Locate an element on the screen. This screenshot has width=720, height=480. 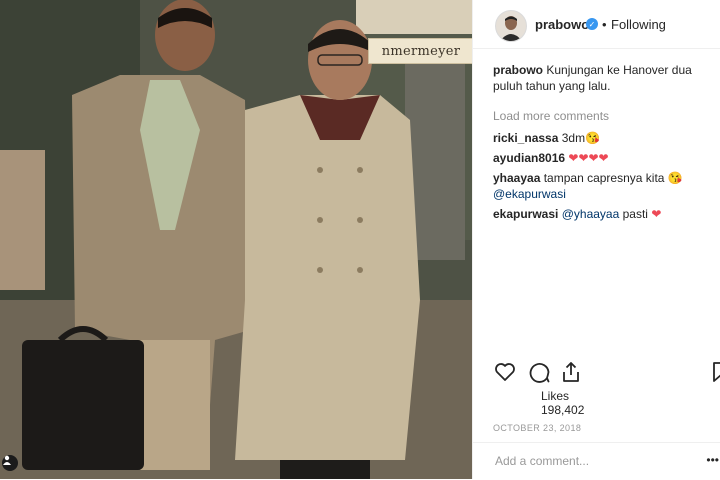
comment-emoji: ❤❤❤❤ is located at coordinates (588, 158).